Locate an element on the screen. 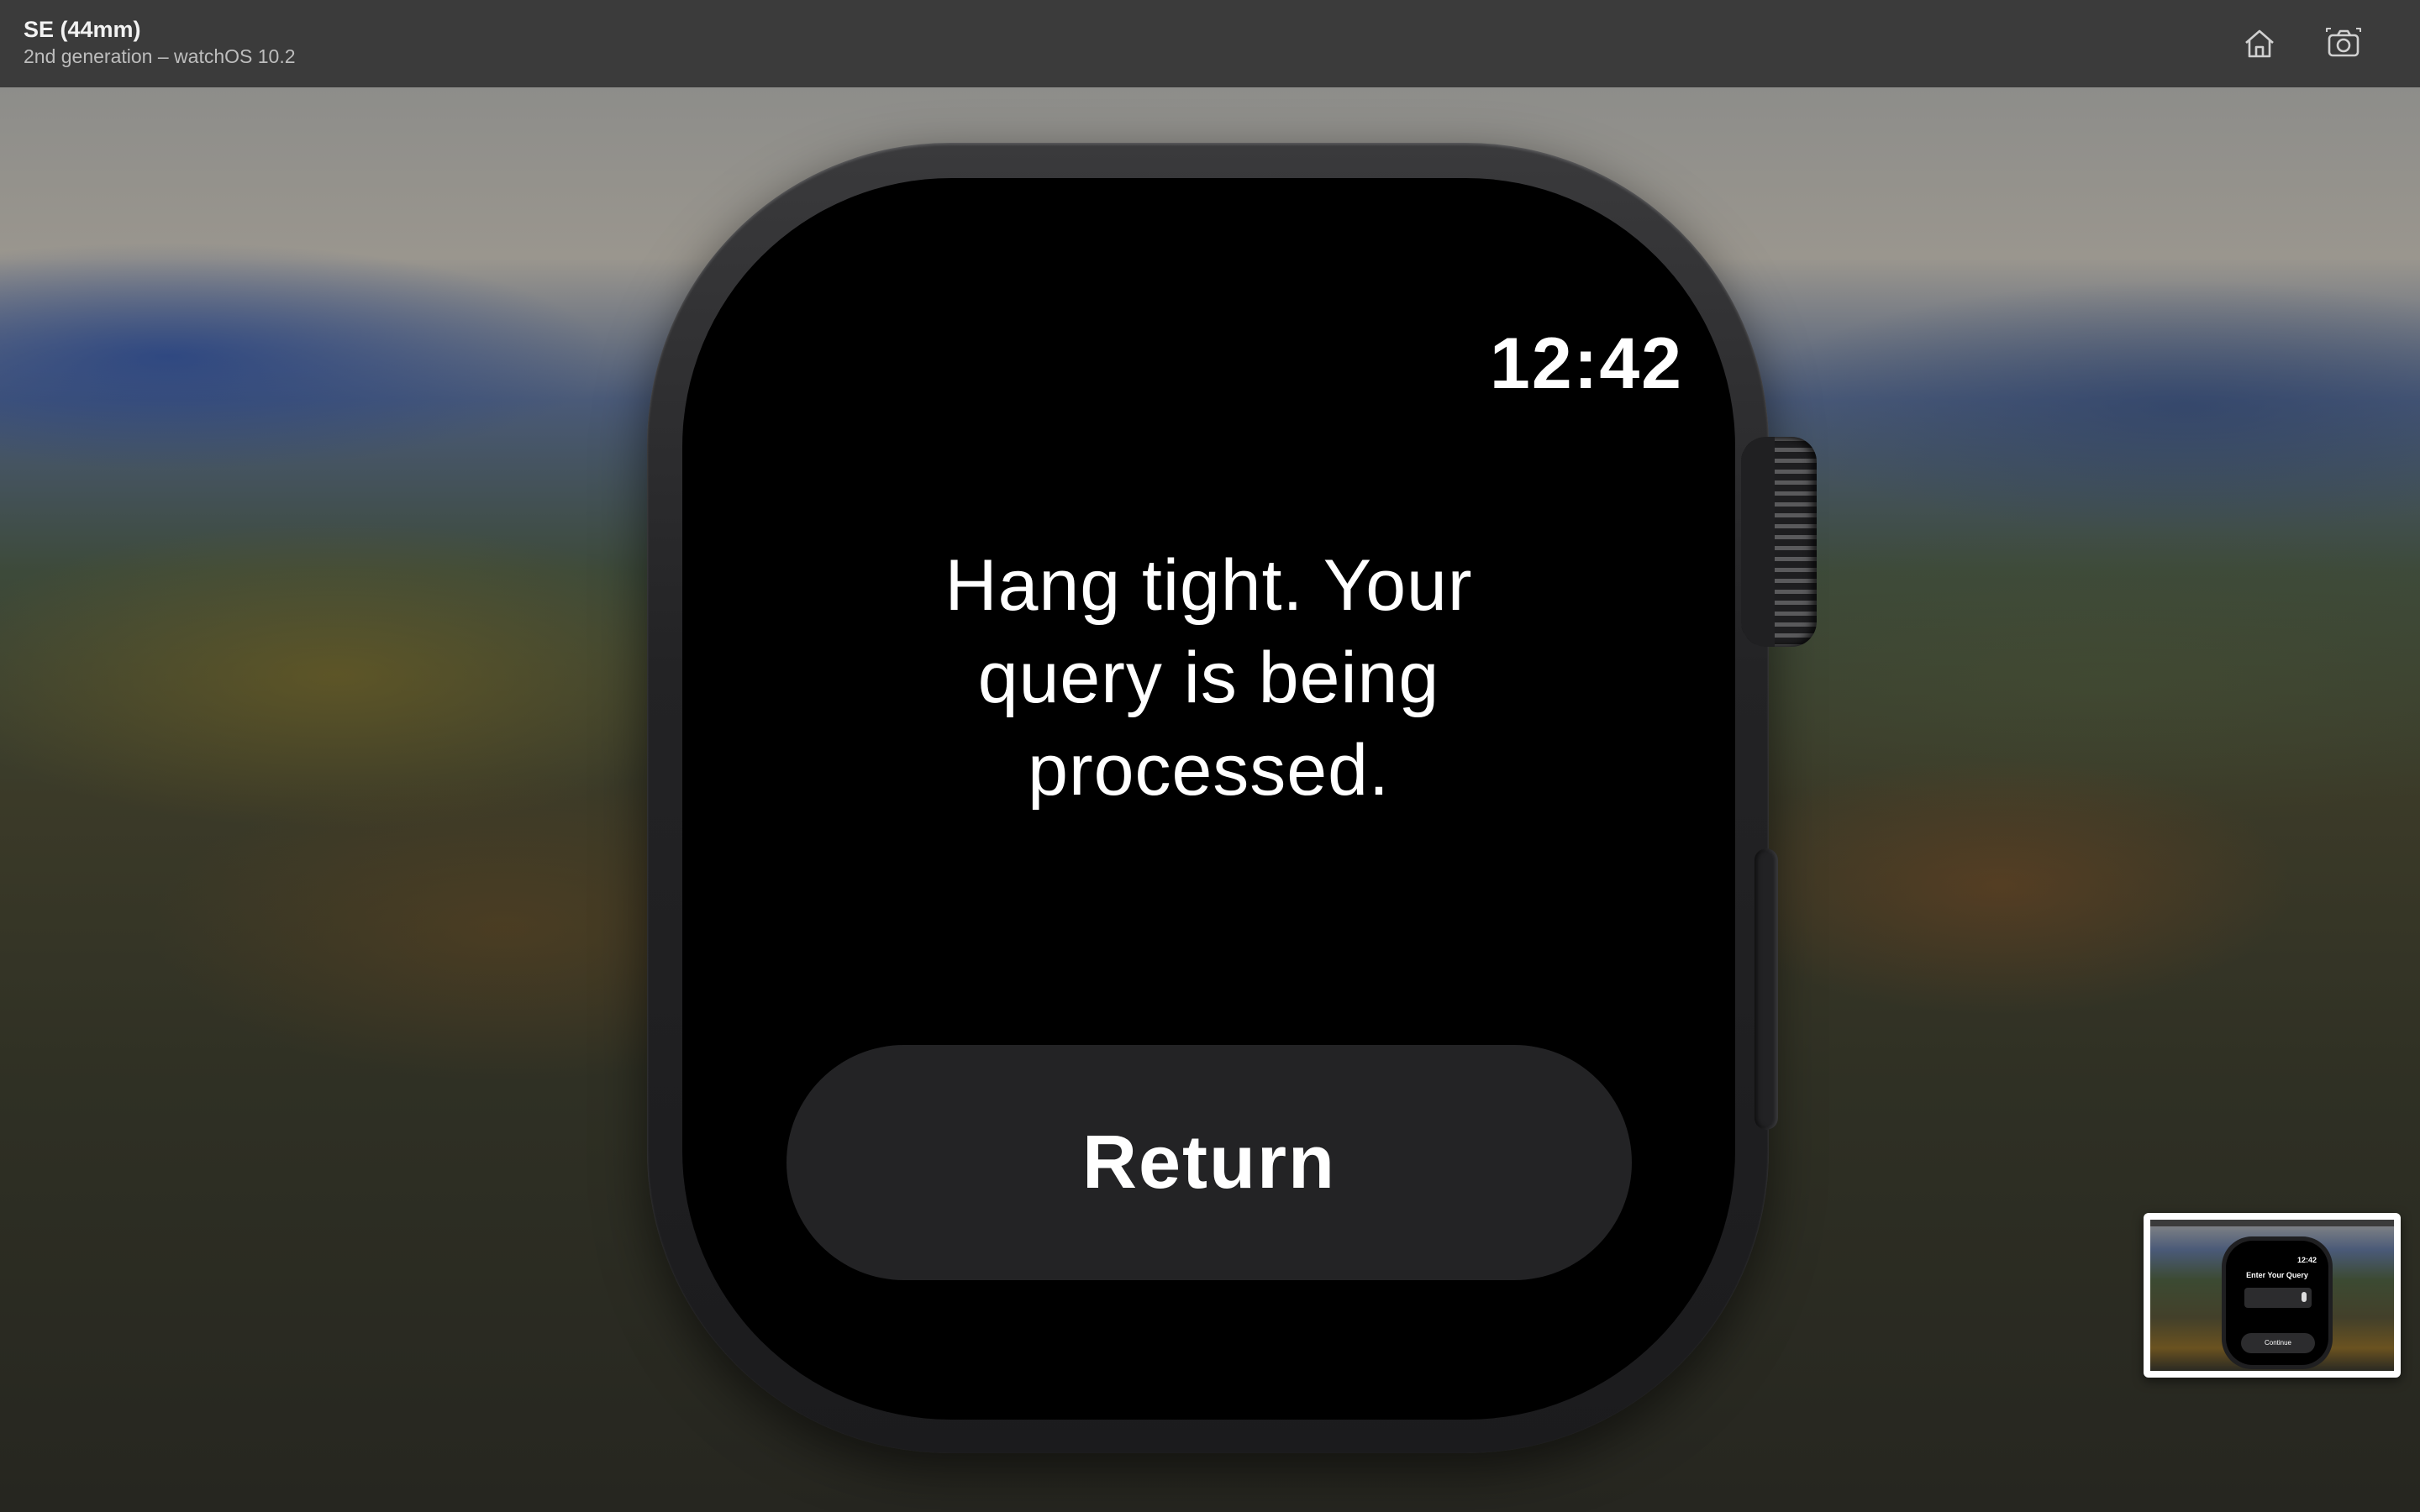 This screenshot has width=2420, height=1512. thumbnail-query-field is located at coordinates (2278, 1298).